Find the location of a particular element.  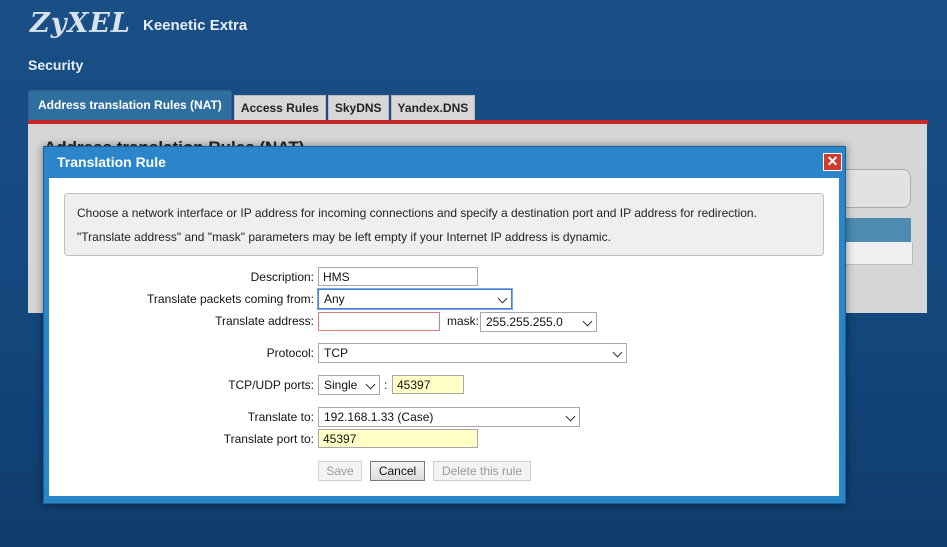

page-section-title: Security is located at coordinates (56, 65).